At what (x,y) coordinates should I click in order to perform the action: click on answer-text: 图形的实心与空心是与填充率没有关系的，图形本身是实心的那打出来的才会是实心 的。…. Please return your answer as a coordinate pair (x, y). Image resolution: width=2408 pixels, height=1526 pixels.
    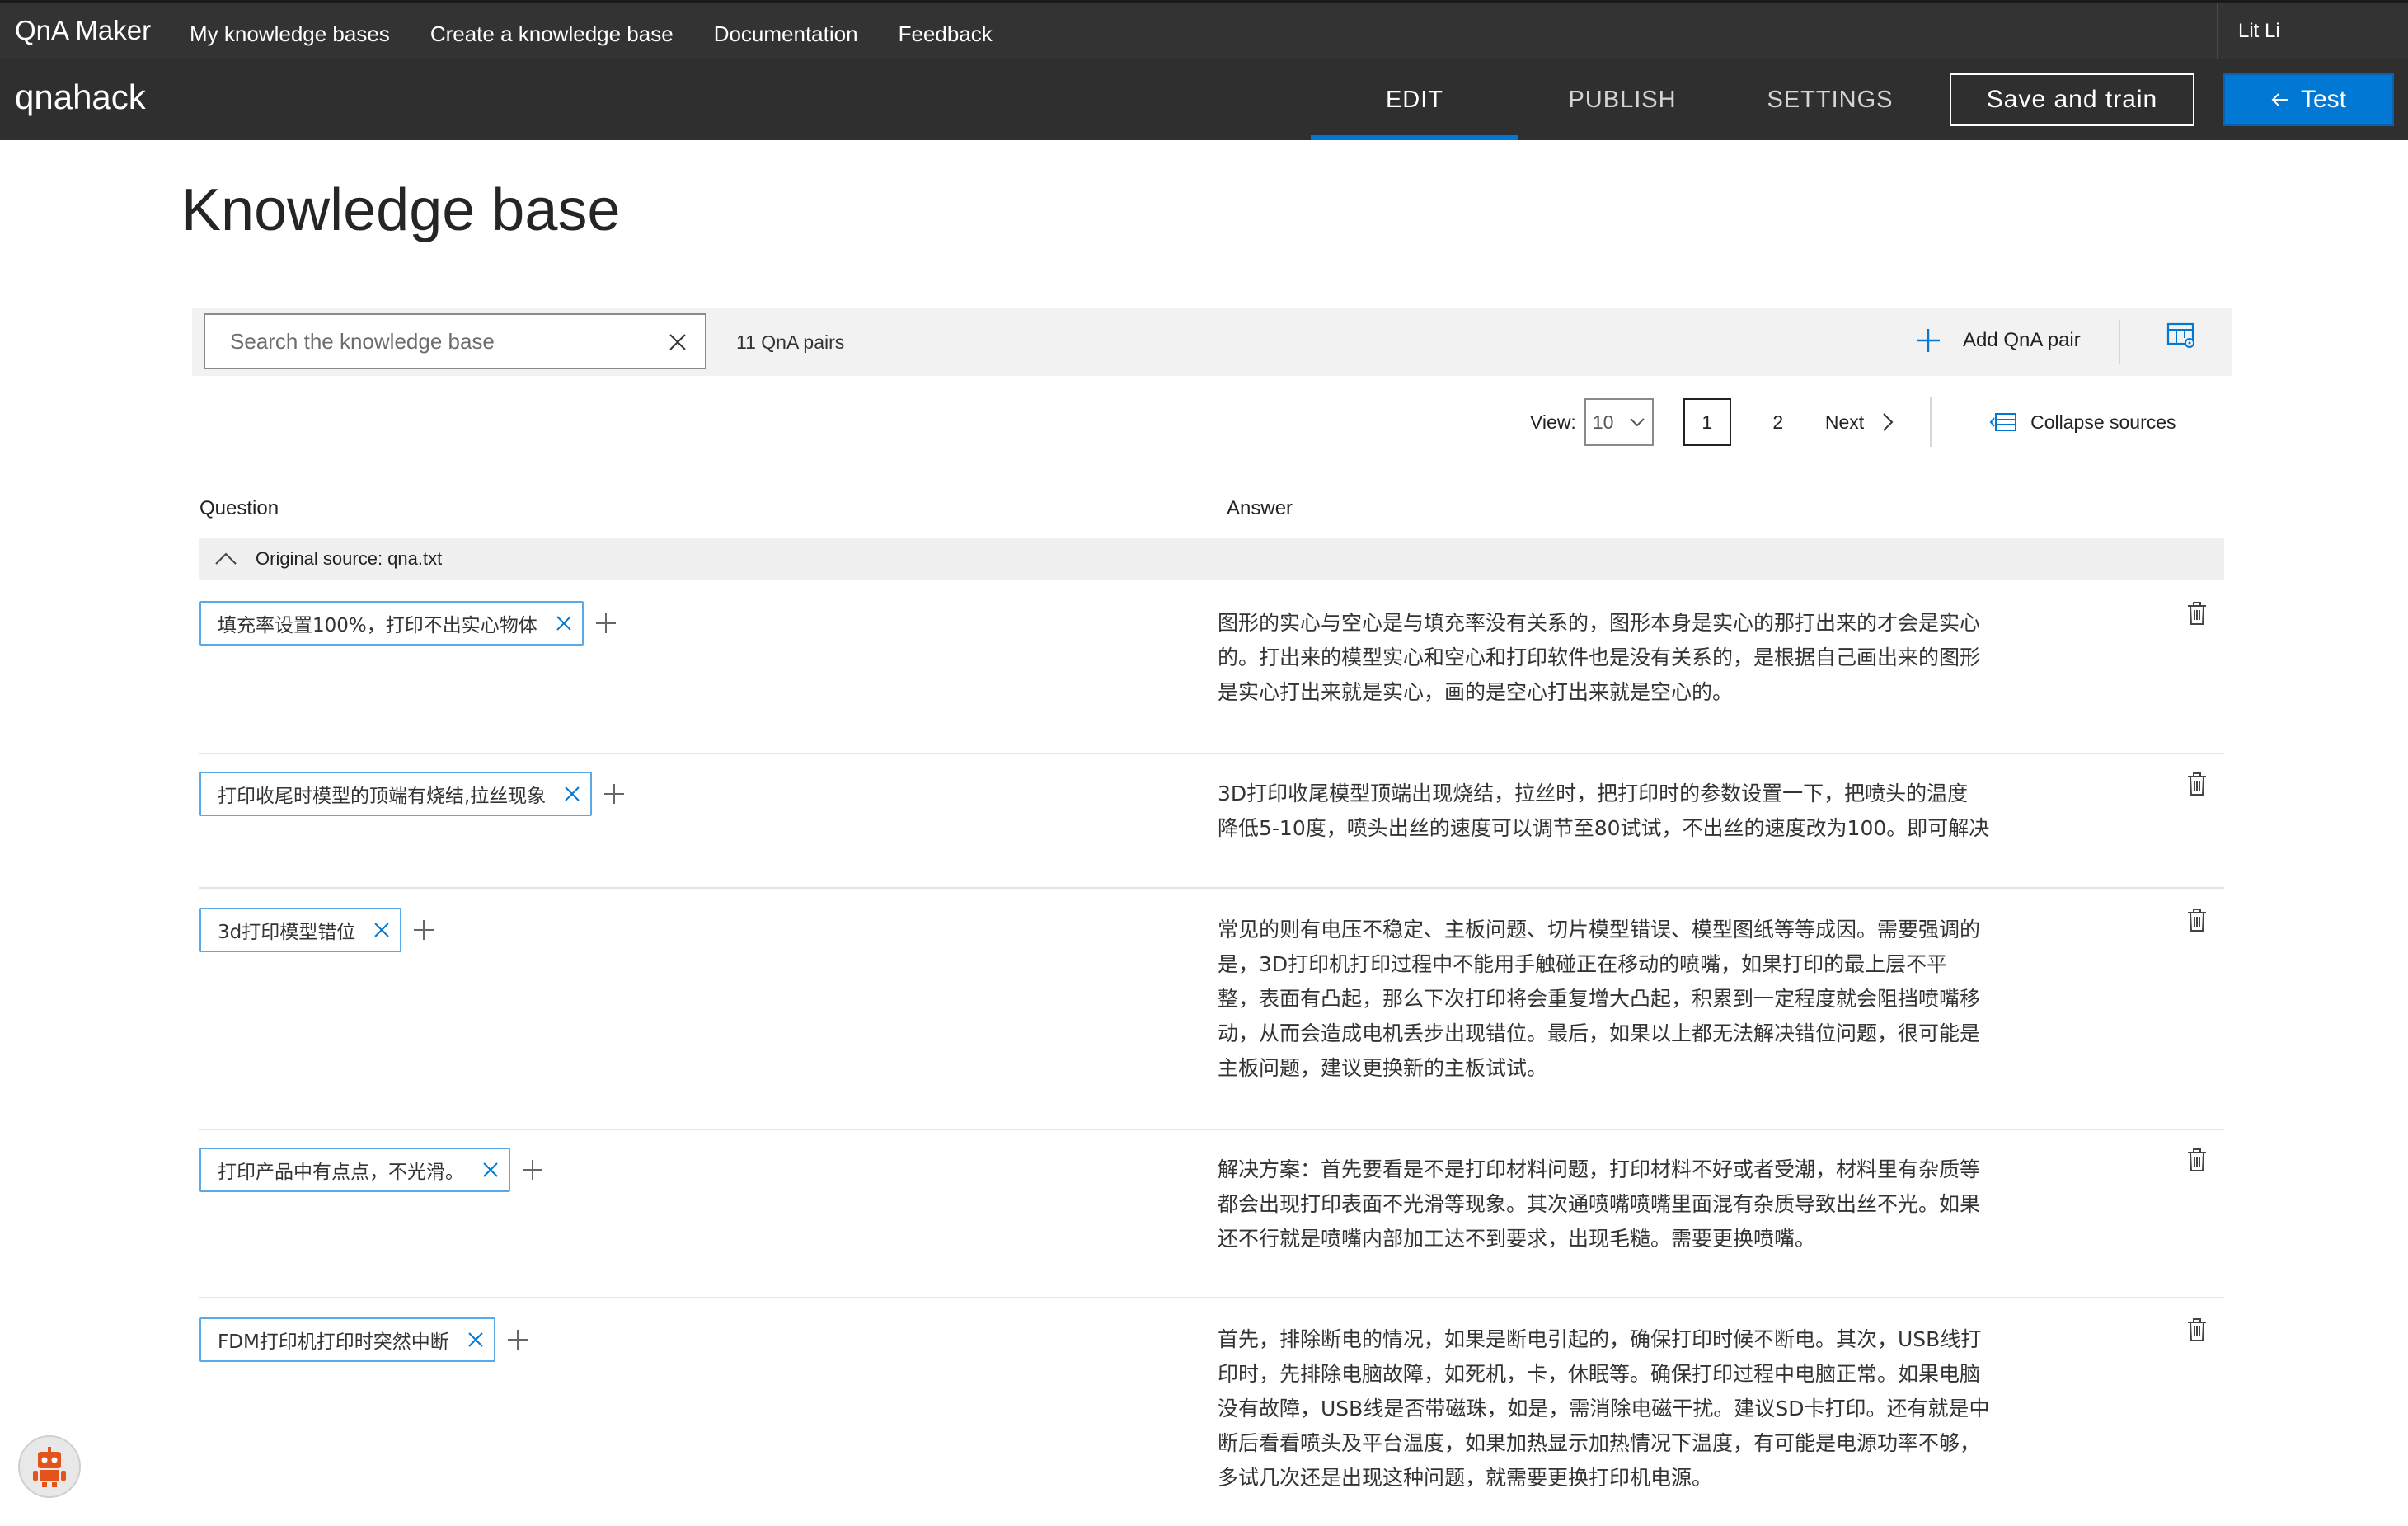
    Looking at the image, I should click on (1638, 658).